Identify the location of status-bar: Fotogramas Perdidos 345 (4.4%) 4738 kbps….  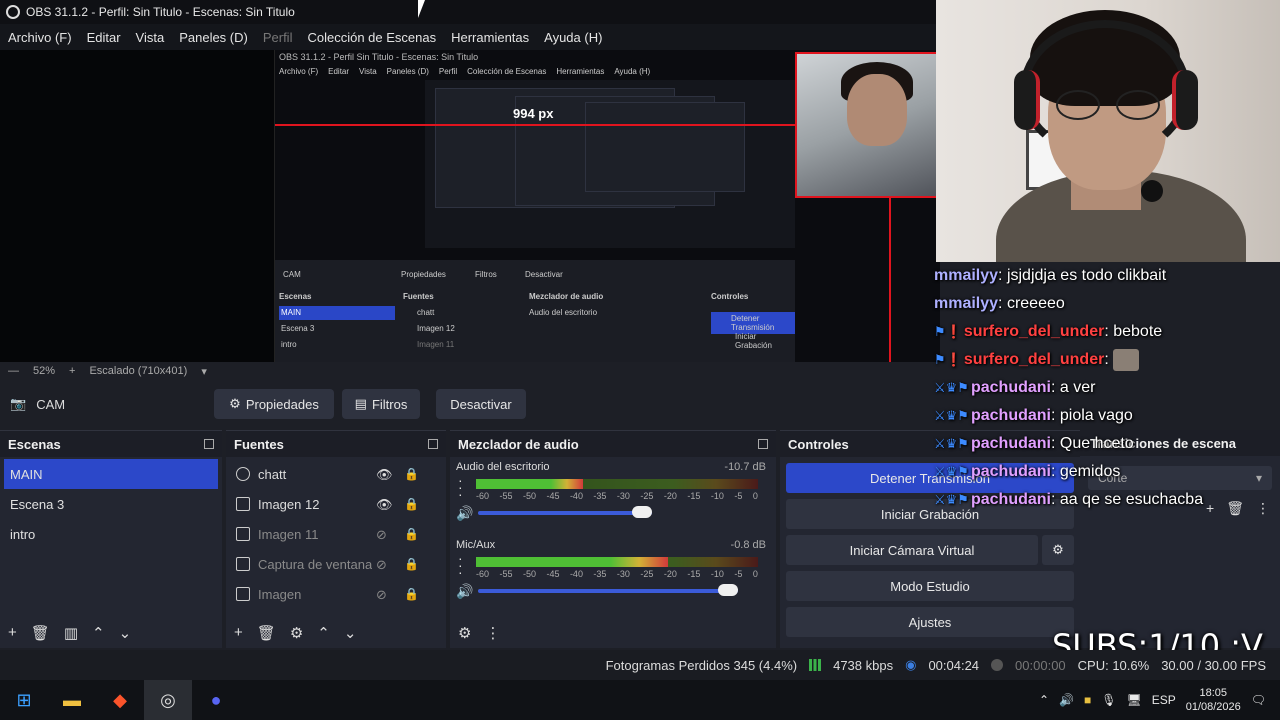
(640, 665).